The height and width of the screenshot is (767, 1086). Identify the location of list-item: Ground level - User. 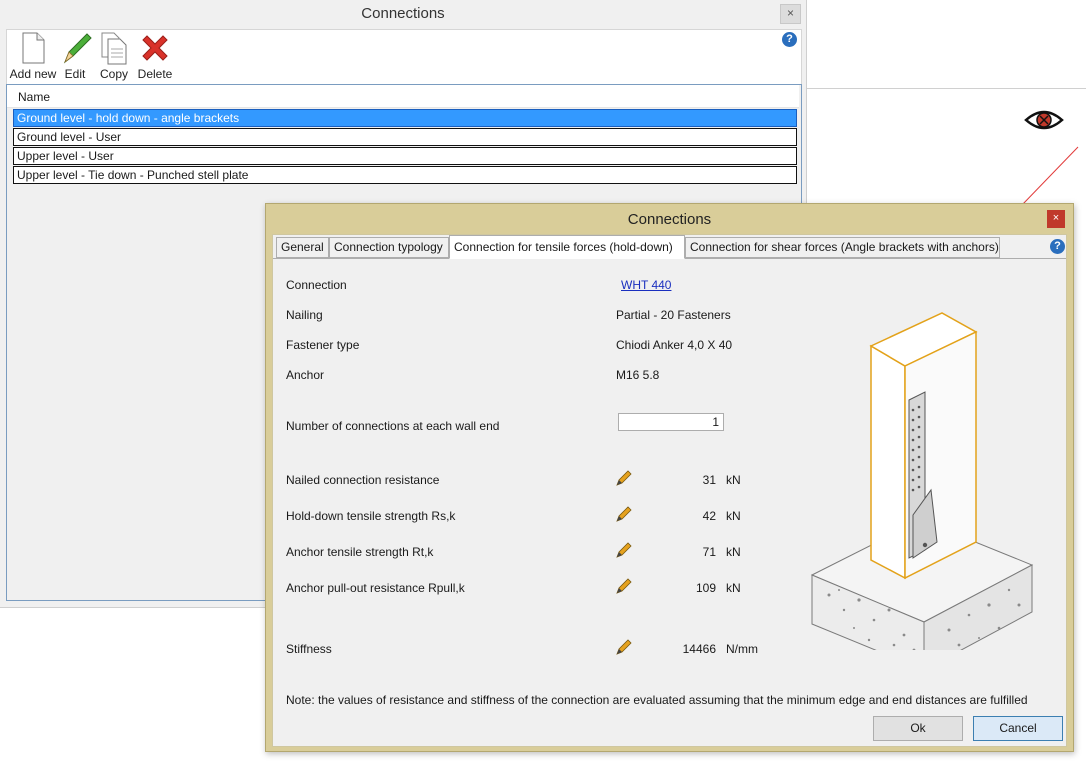
(405, 137).